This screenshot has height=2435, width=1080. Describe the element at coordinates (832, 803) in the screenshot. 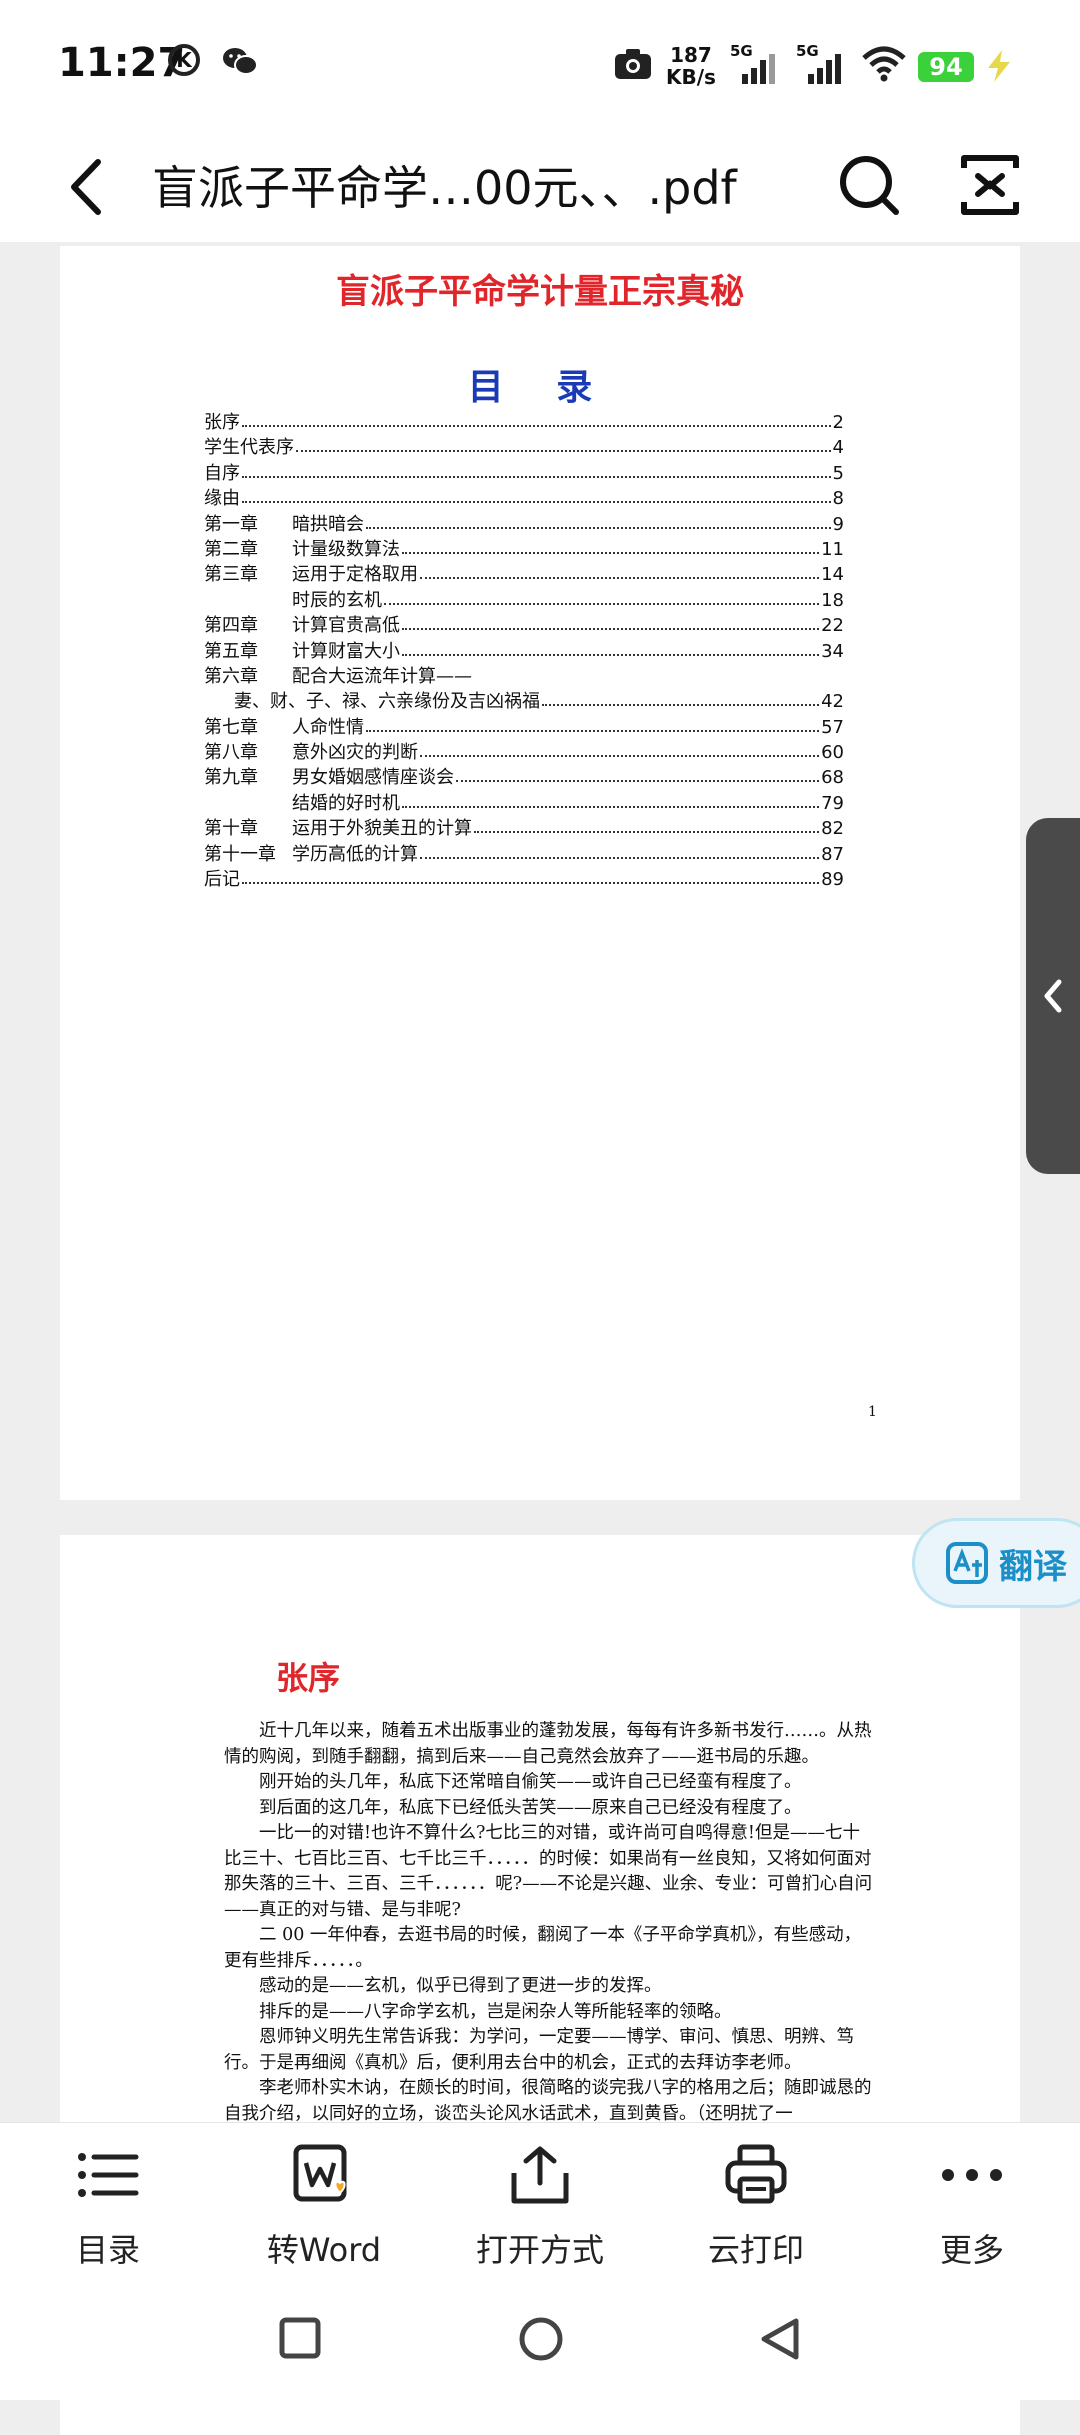

I see `toc-page-number: 79` at that location.